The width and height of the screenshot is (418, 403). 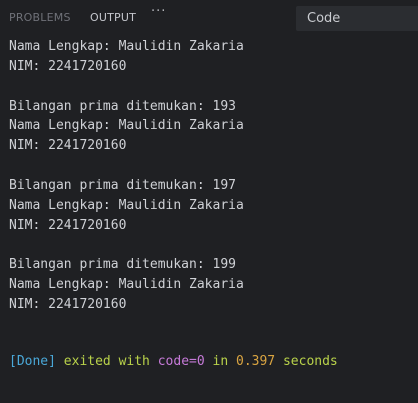 What do you see at coordinates (256, 361) in the screenshot?
I see `run-duration: 0.397` at bounding box center [256, 361].